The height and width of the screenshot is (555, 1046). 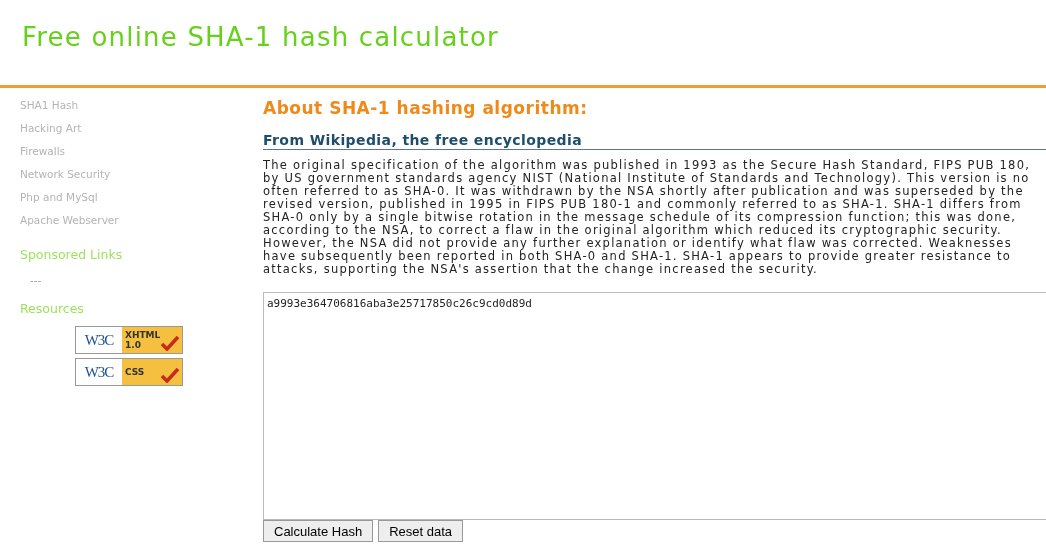 I want to click on form-button: Reset data, so click(x=421, y=531).